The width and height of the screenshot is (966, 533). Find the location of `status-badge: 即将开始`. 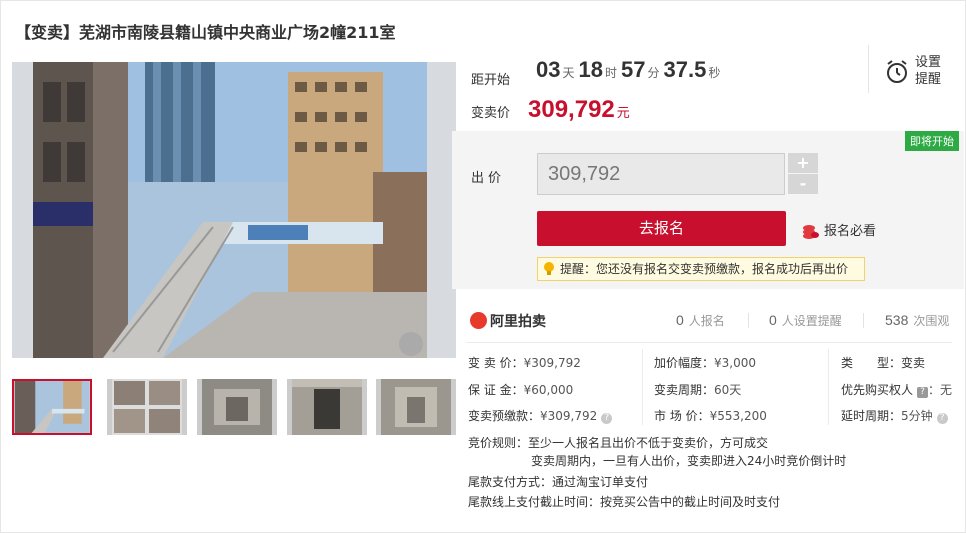

status-badge: 即将开始 is located at coordinates (932, 141).